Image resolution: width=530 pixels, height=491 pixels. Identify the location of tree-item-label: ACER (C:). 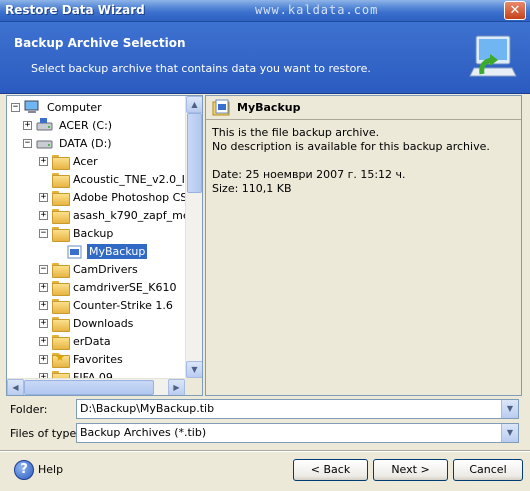
(86, 125).